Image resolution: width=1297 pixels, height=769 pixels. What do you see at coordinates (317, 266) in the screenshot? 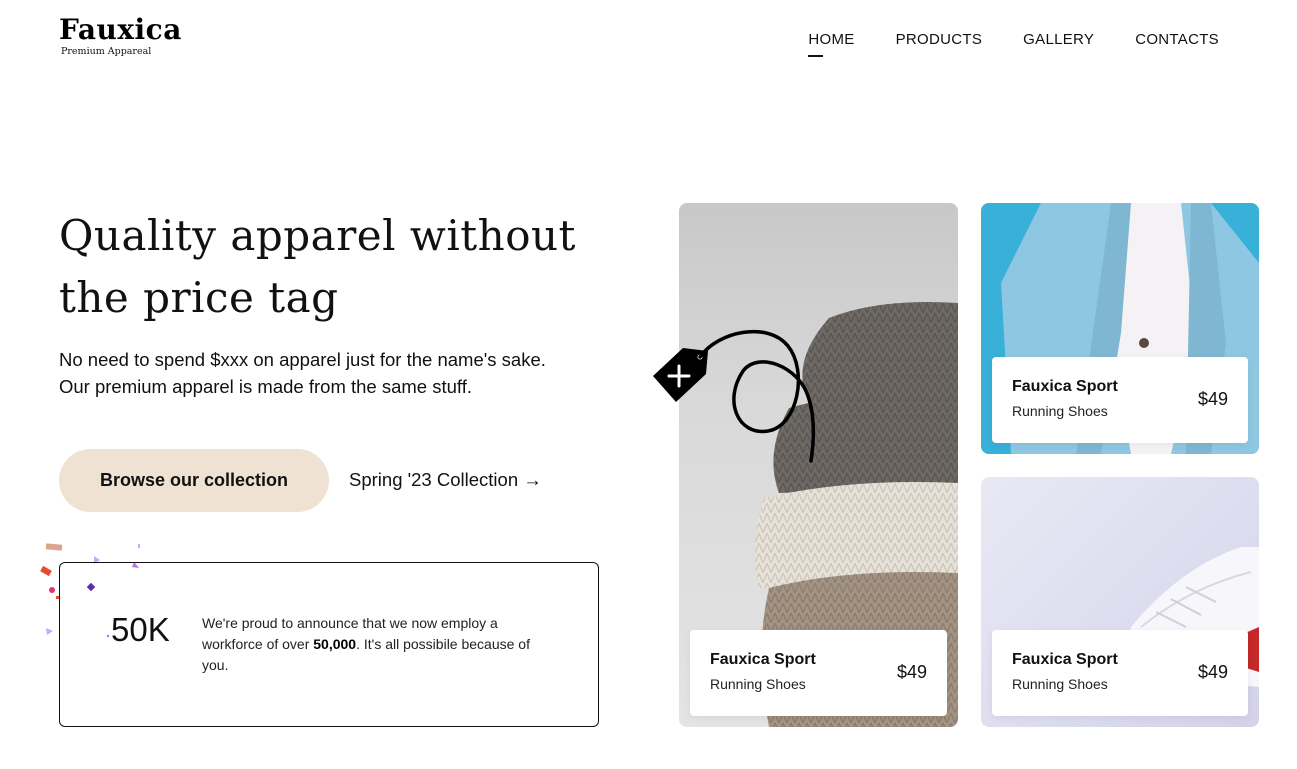
I see `hero-title: Quality apparel without the price tag` at bounding box center [317, 266].